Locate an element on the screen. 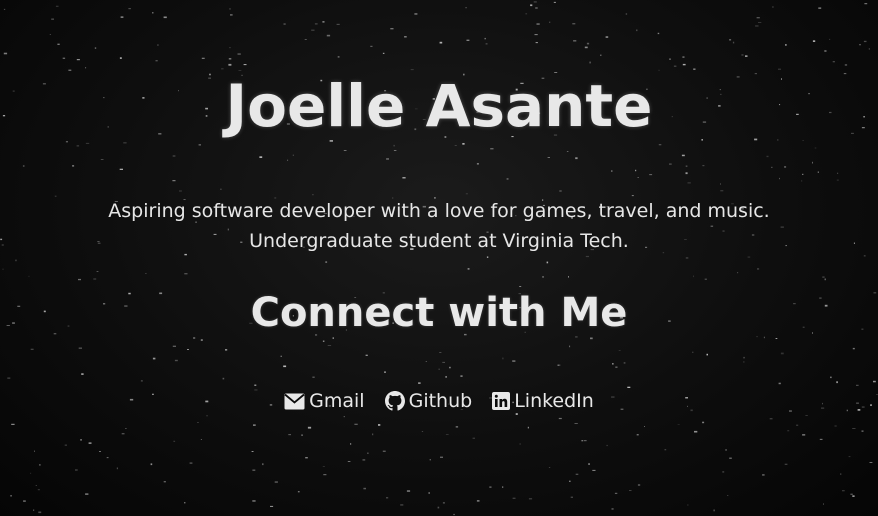  page-title: Joelle Asante is located at coordinates (439, 106).